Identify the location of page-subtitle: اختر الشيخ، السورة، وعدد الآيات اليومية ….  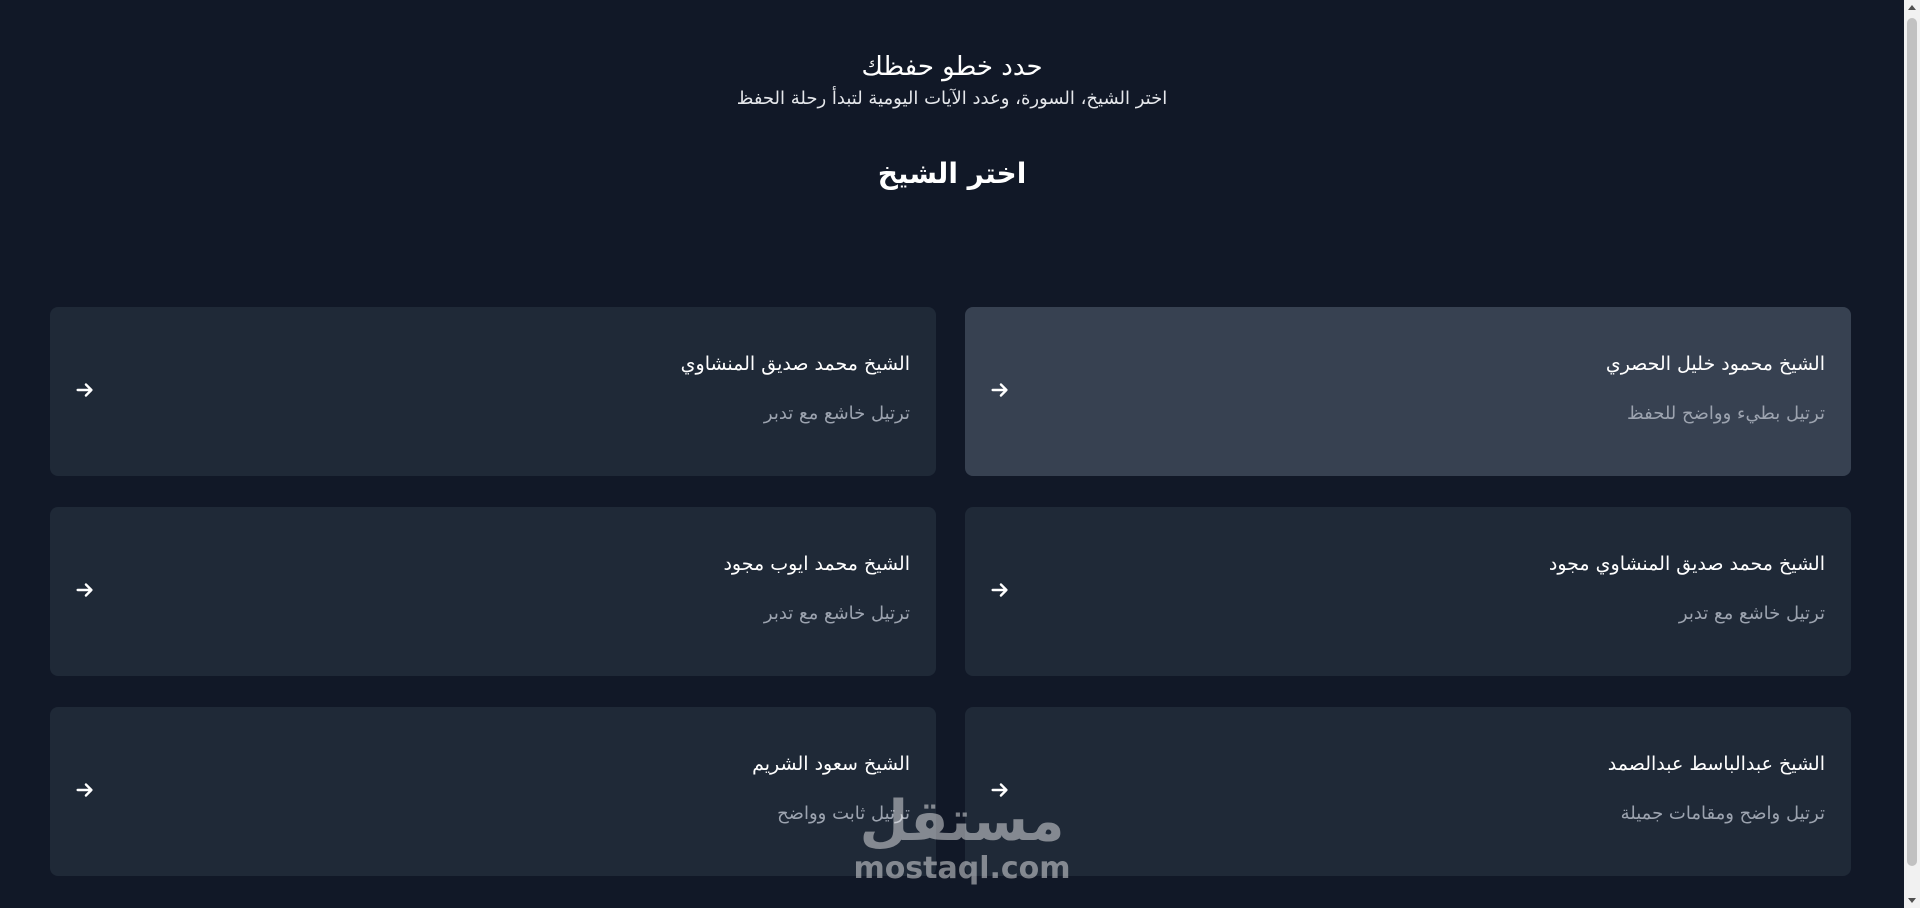
(952, 98).